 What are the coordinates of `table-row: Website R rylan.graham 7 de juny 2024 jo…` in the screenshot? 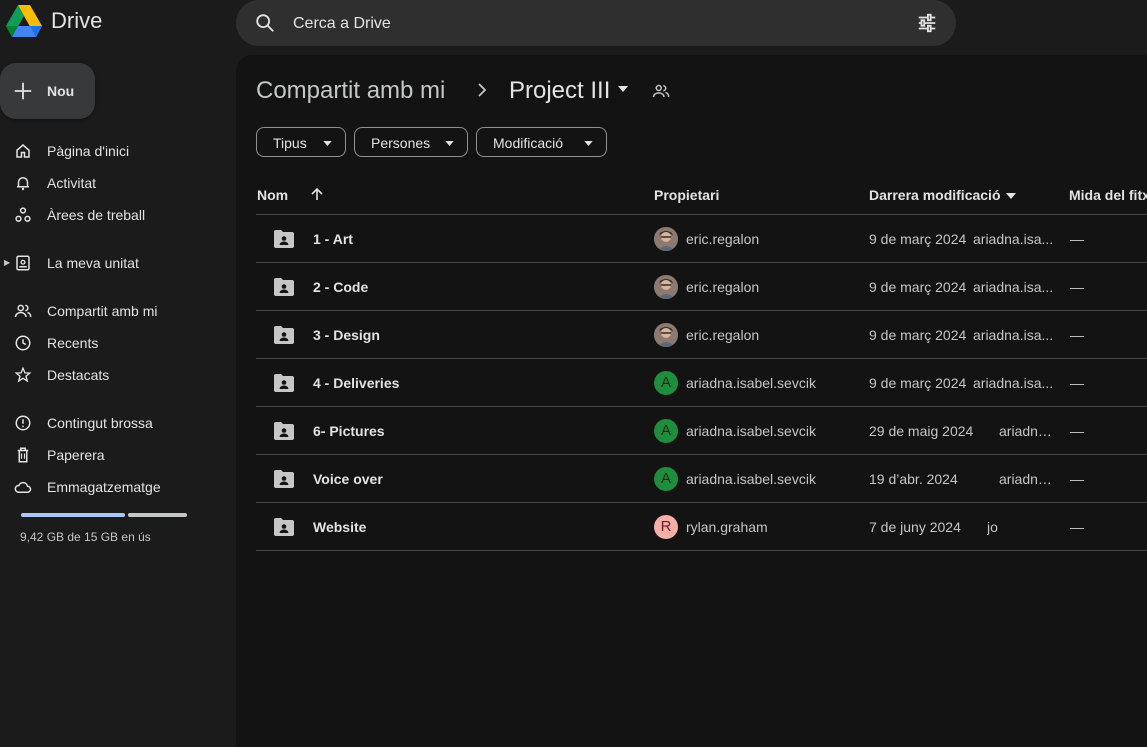 It's located at (701, 527).